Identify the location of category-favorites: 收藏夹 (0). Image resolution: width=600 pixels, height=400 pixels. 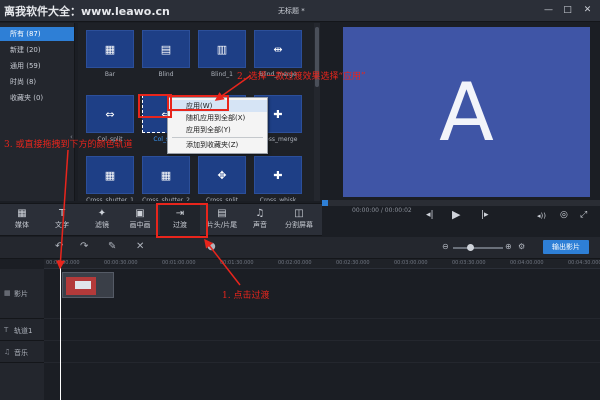
(37, 98).